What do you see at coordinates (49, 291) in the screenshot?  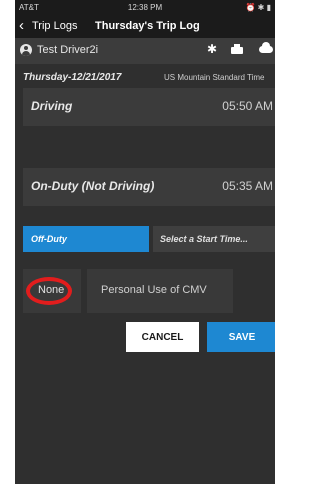 I see `highlight-circle-annotation` at bounding box center [49, 291].